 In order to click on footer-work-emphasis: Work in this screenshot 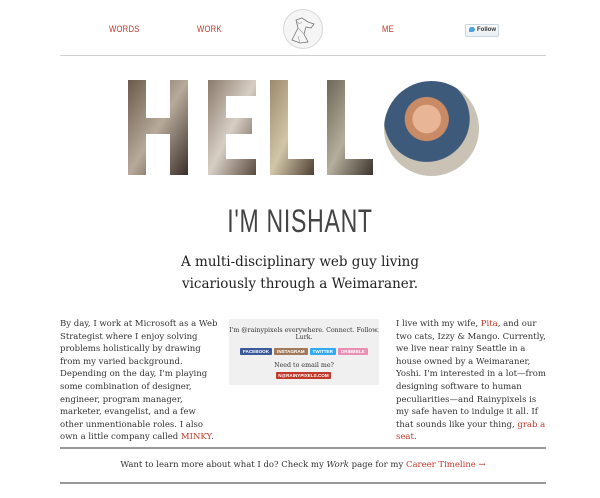, I will do `click(337, 465)`.